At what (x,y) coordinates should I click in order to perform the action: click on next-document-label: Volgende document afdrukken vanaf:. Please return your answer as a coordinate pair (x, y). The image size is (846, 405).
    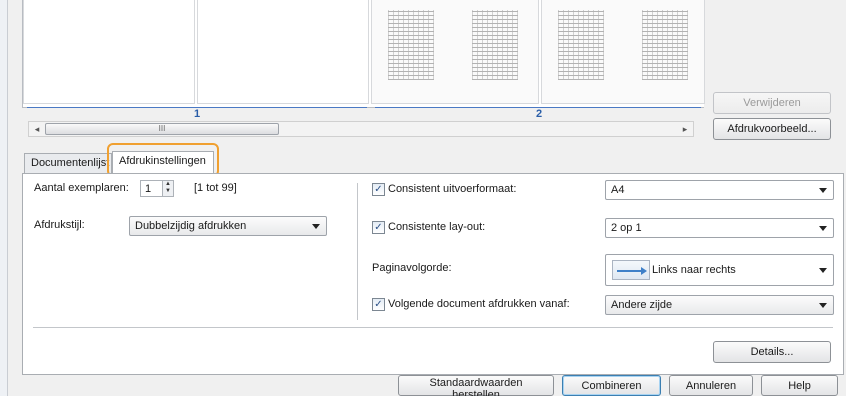
    Looking at the image, I should click on (479, 304).